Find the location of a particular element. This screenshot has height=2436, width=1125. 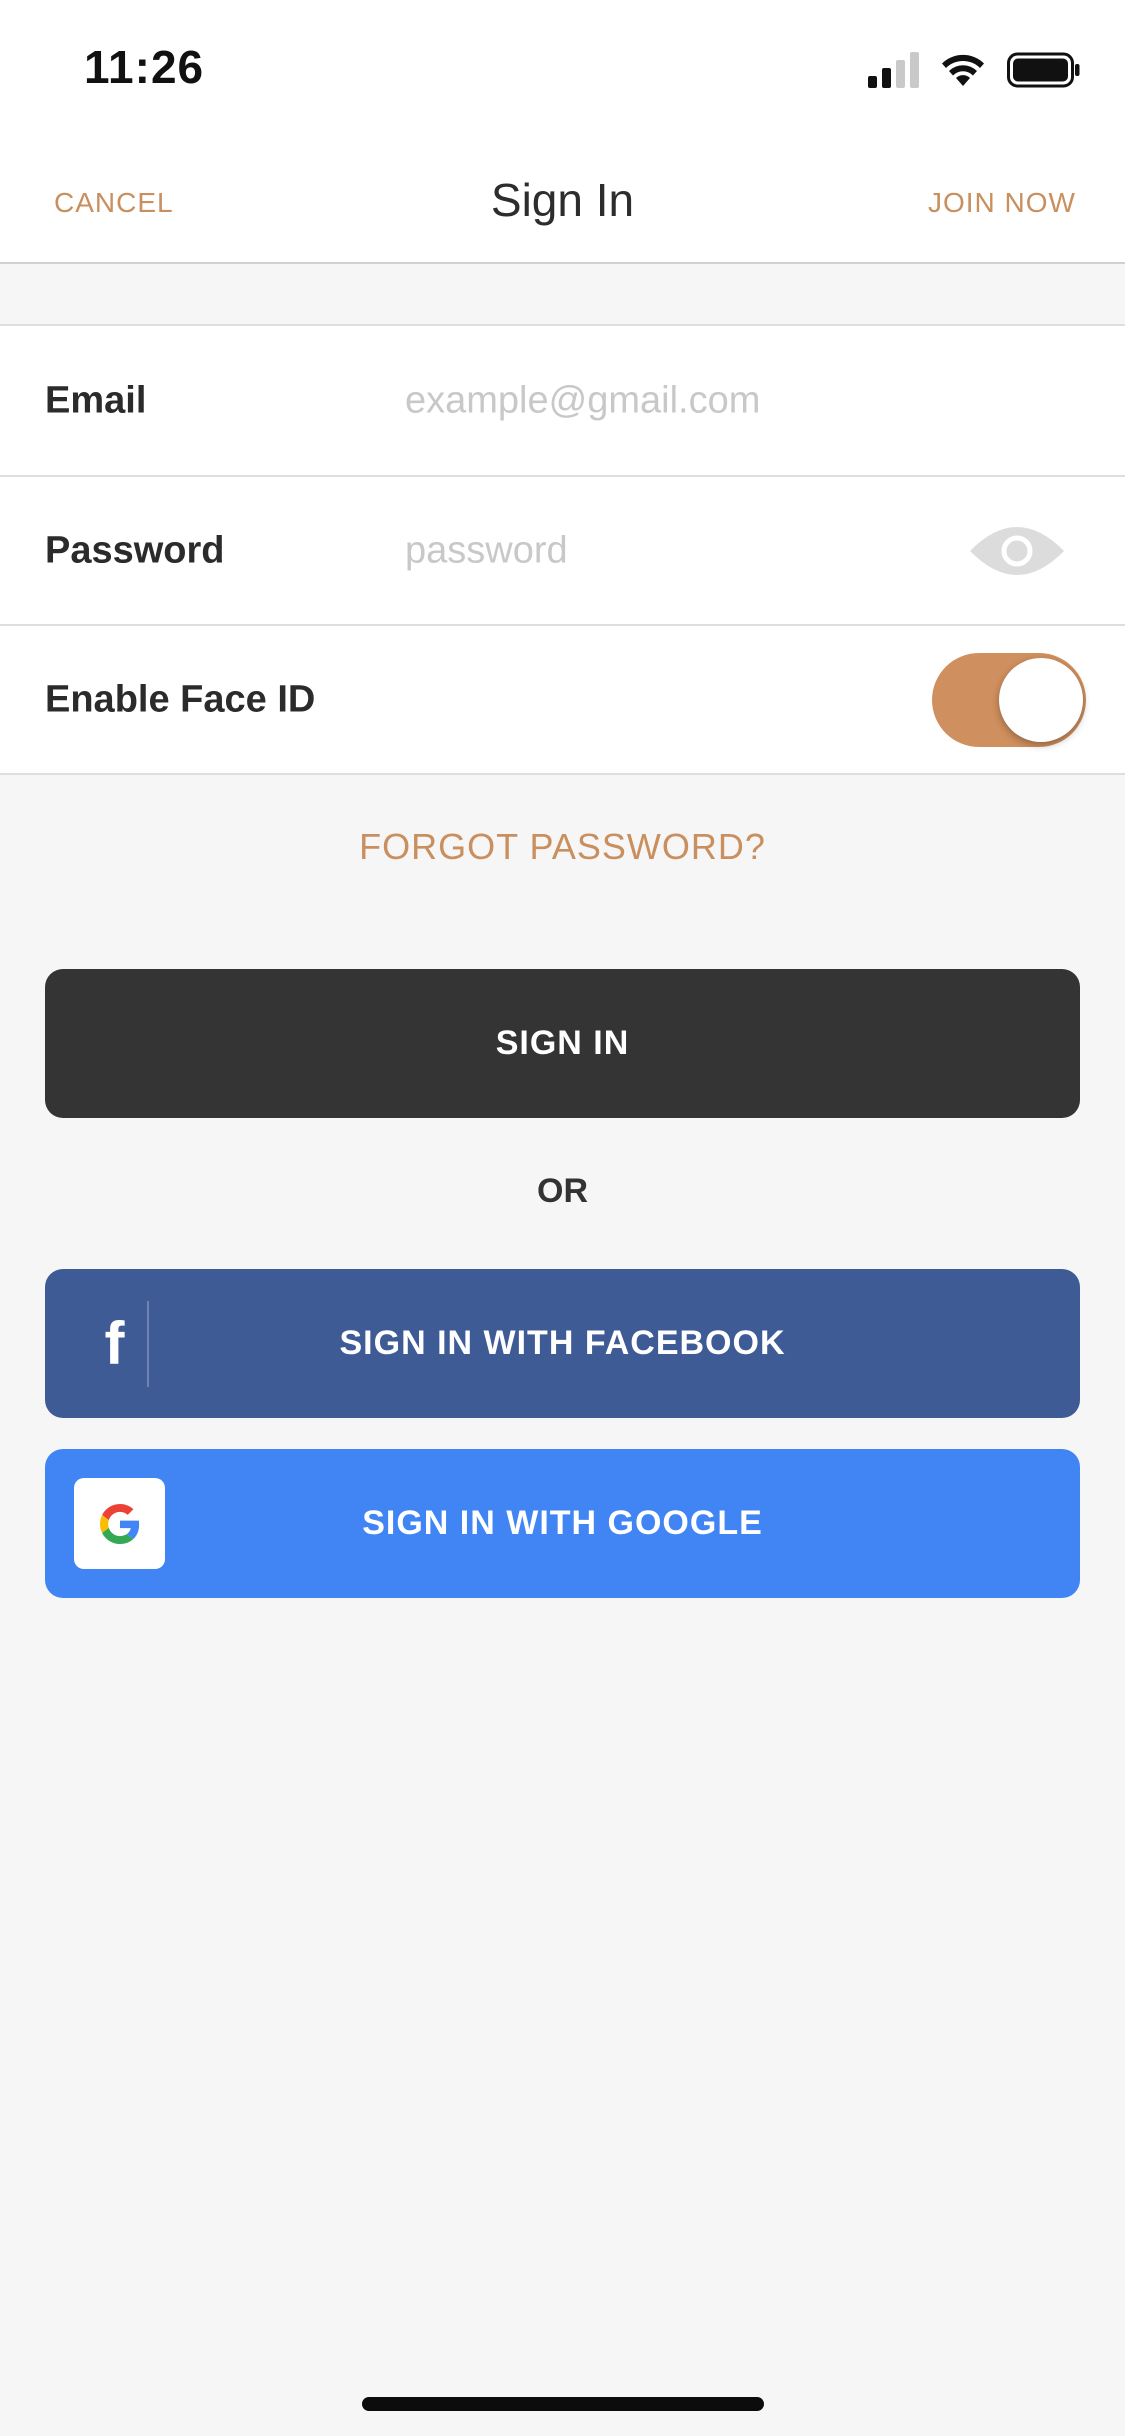

status-time: 11:26 is located at coordinates (144, 67).